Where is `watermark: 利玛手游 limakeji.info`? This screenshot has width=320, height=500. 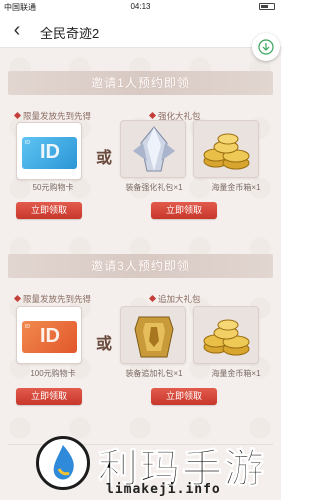
watermark: 利玛手游 limakeji.info is located at coordinates (151, 467).